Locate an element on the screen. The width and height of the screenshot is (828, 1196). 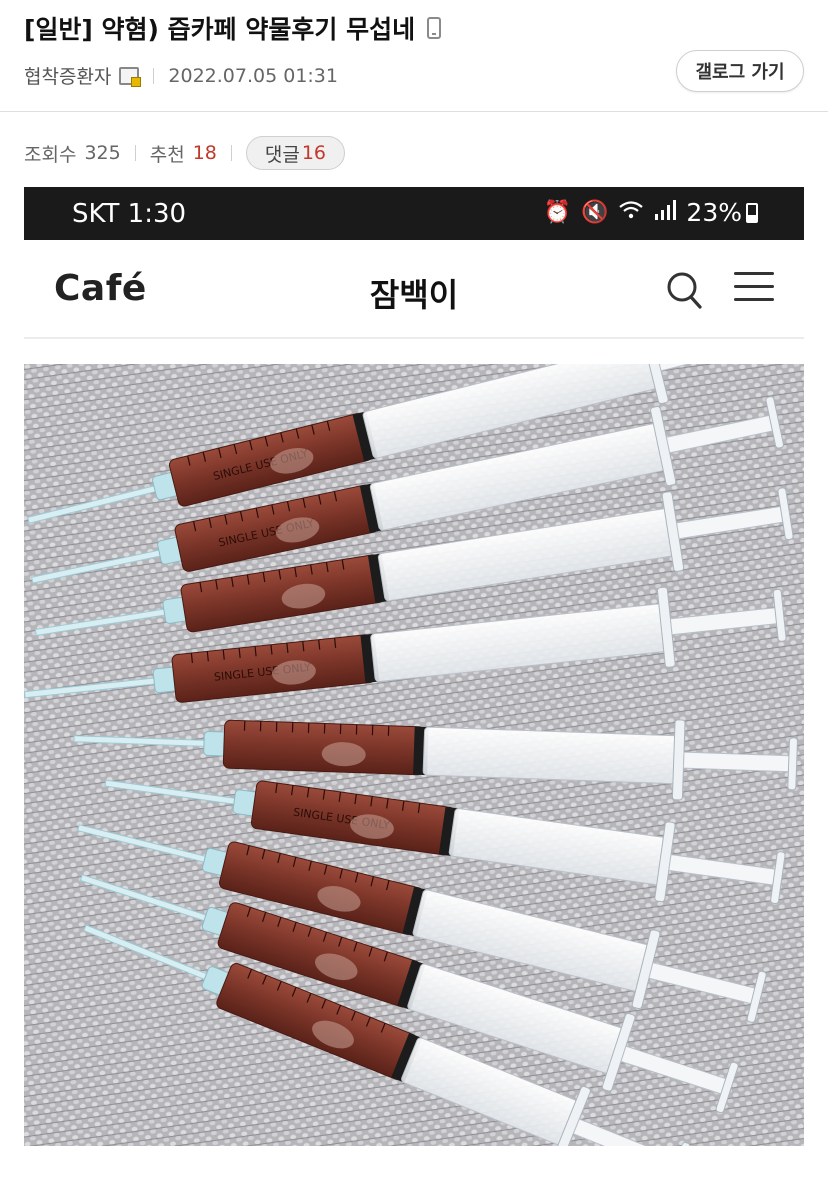
comments-button: 댓글 16 is located at coordinates (295, 153).